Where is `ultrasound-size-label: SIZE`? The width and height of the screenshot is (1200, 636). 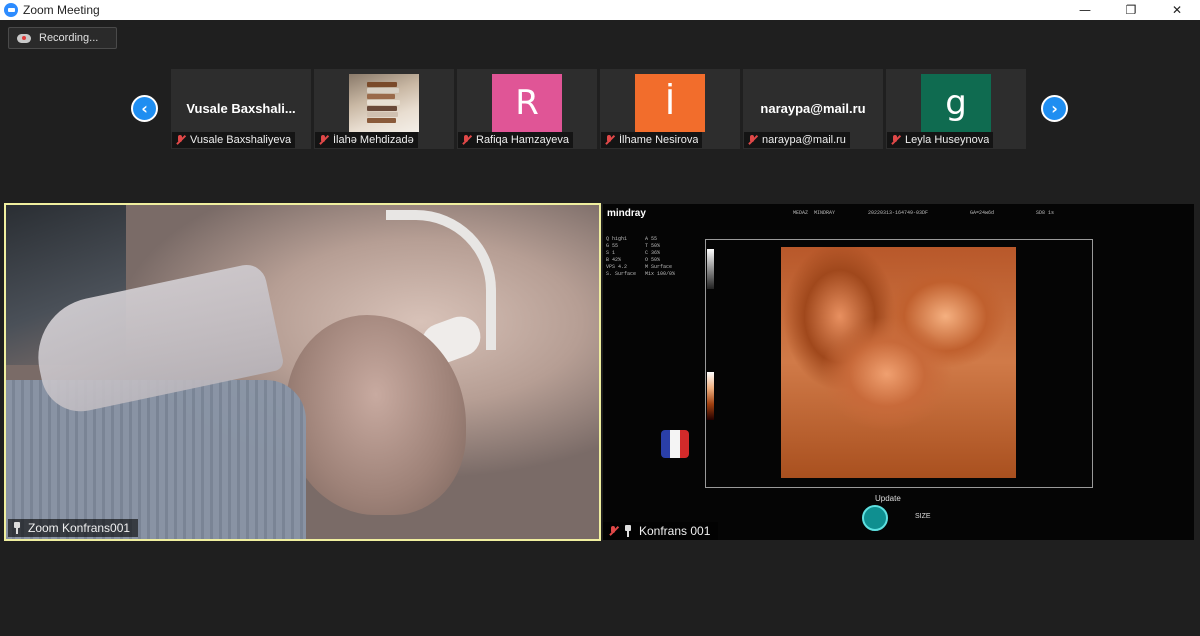 ultrasound-size-label: SIZE is located at coordinates (923, 516).